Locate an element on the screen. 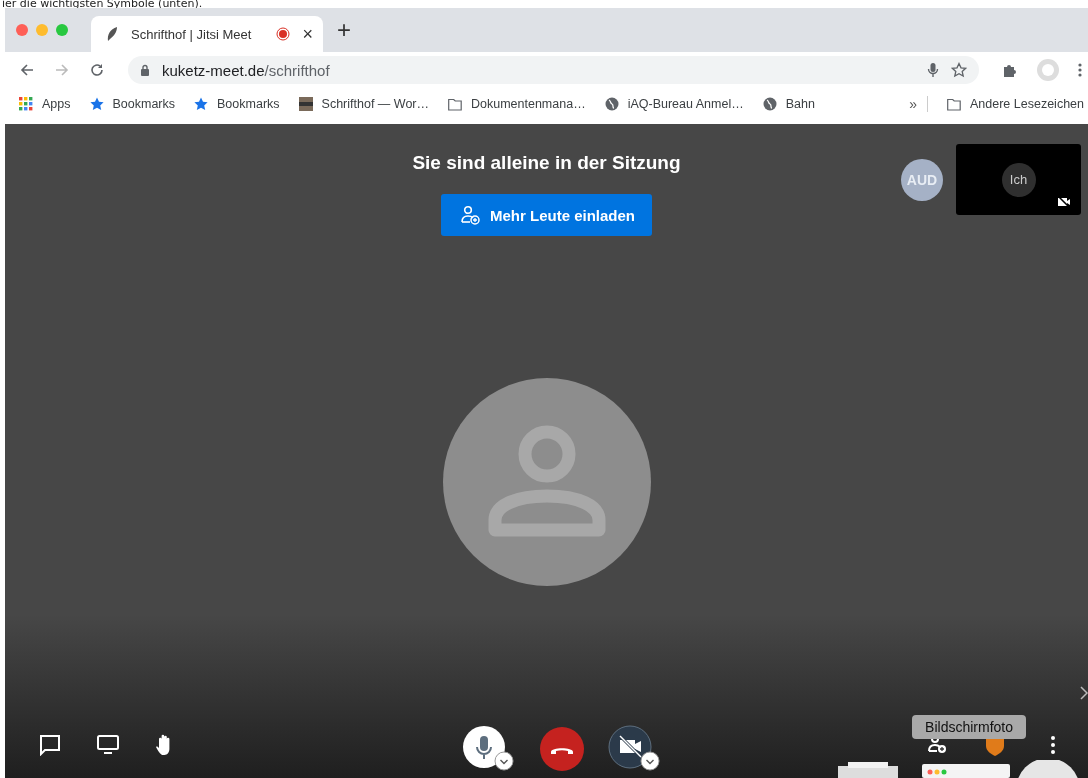  bookmark-item: Andere Lesezeichen is located at coordinates (1015, 104).